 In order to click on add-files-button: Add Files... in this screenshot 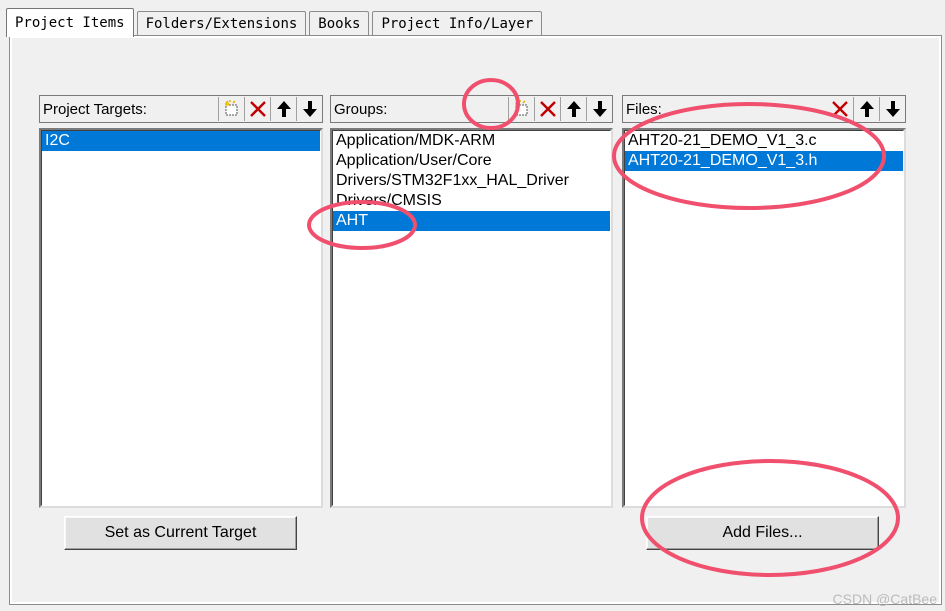, I will do `click(762, 533)`.